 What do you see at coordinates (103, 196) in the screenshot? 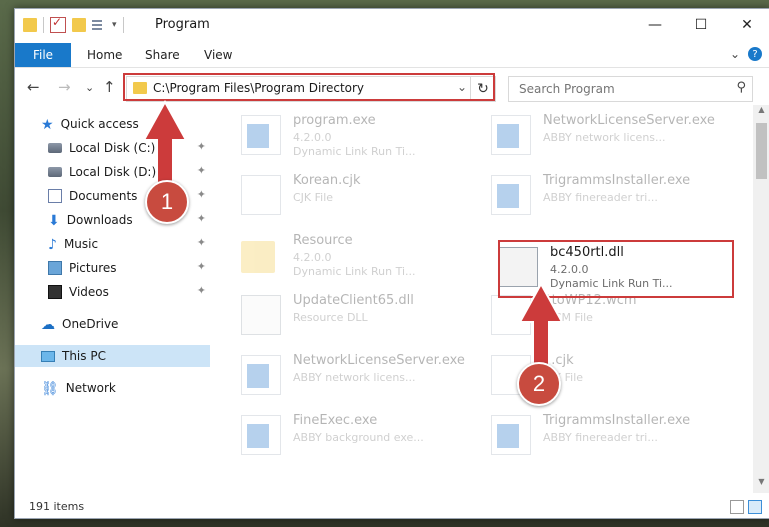
I see `sidebar-item-label: Documents` at bounding box center [103, 196].